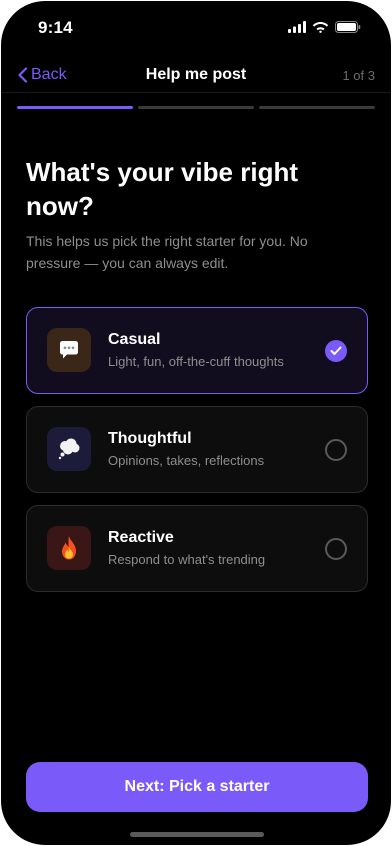 This screenshot has width=392, height=846. Describe the element at coordinates (197, 548) in the screenshot. I see `option-card-reactive: Reactive Respond to what's trending` at that location.